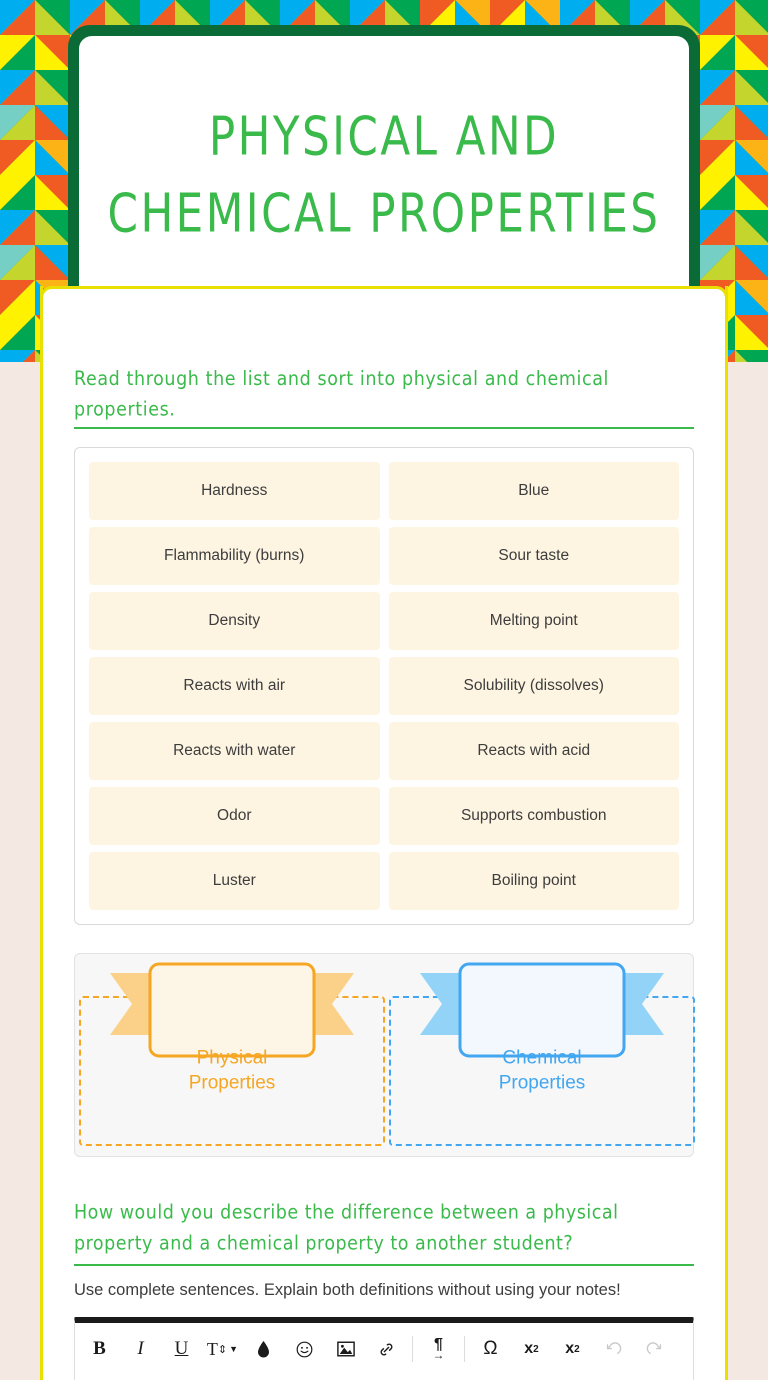 Image resolution: width=768 pixels, height=1380 pixels. What do you see at coordinates (533, 816) in the screenshot?
I see `word-chip: Supports combustion` at bounding box center [533, 816].